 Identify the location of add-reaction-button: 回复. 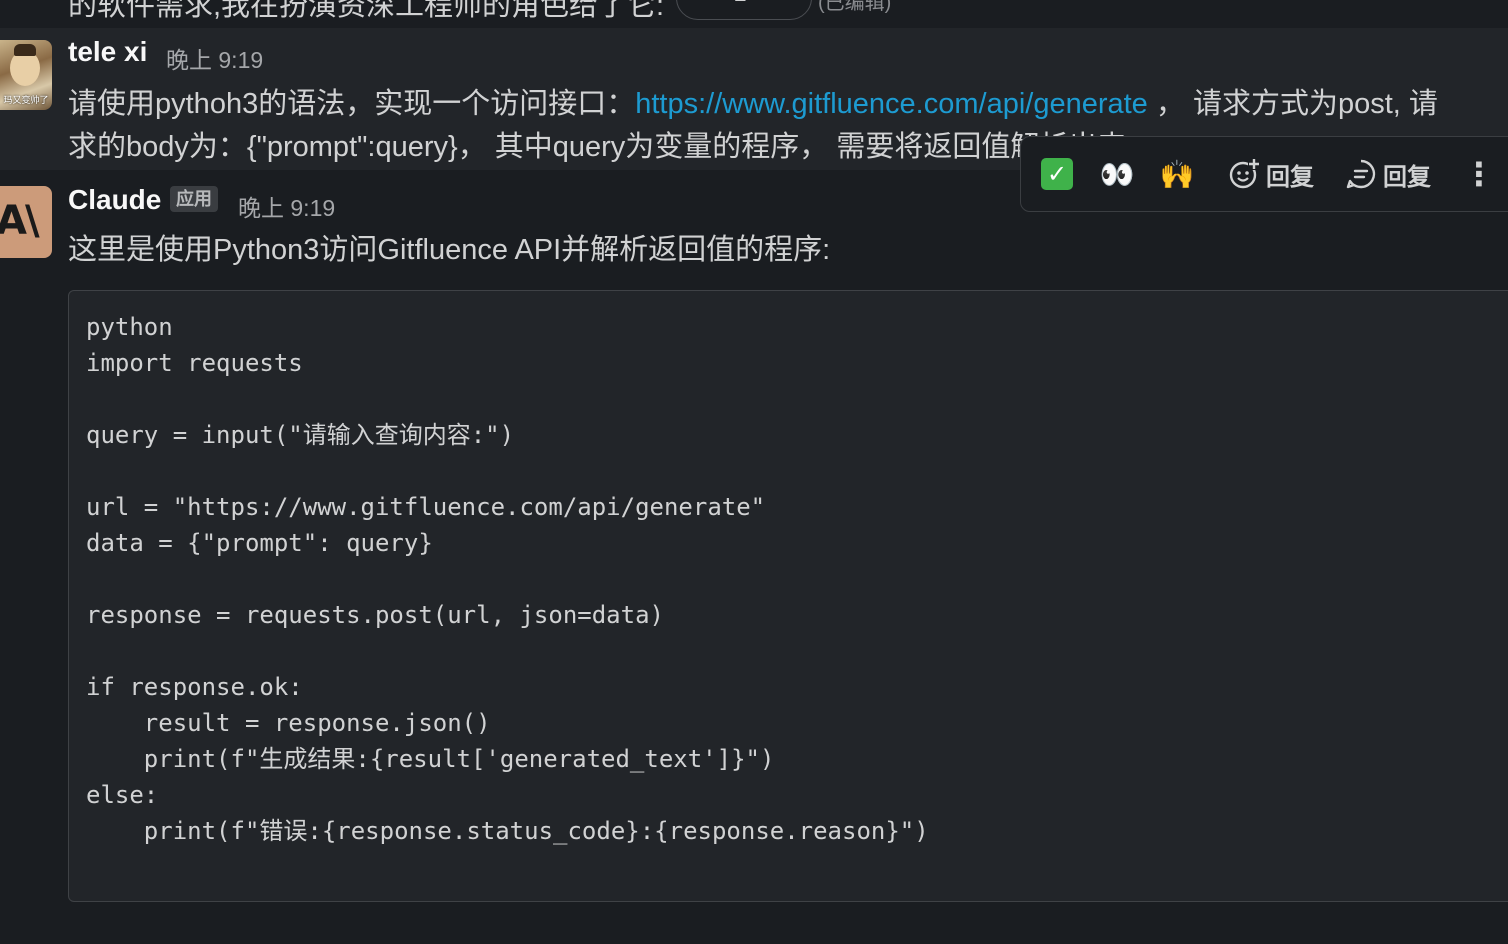
(1271, 174).